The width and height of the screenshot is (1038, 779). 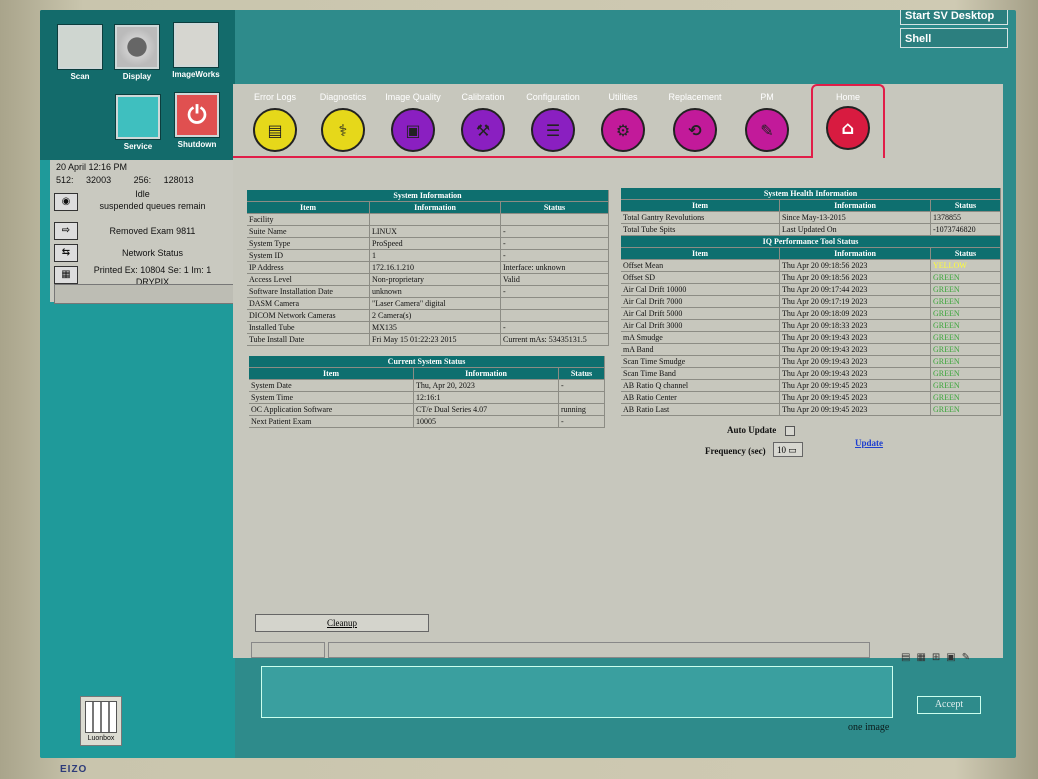 What do you see at coordinates (855, 349) in the screenshot?
I see `table-cell: Thu Apr 20 09:19:43 2023` at bounding box center [855, 349].